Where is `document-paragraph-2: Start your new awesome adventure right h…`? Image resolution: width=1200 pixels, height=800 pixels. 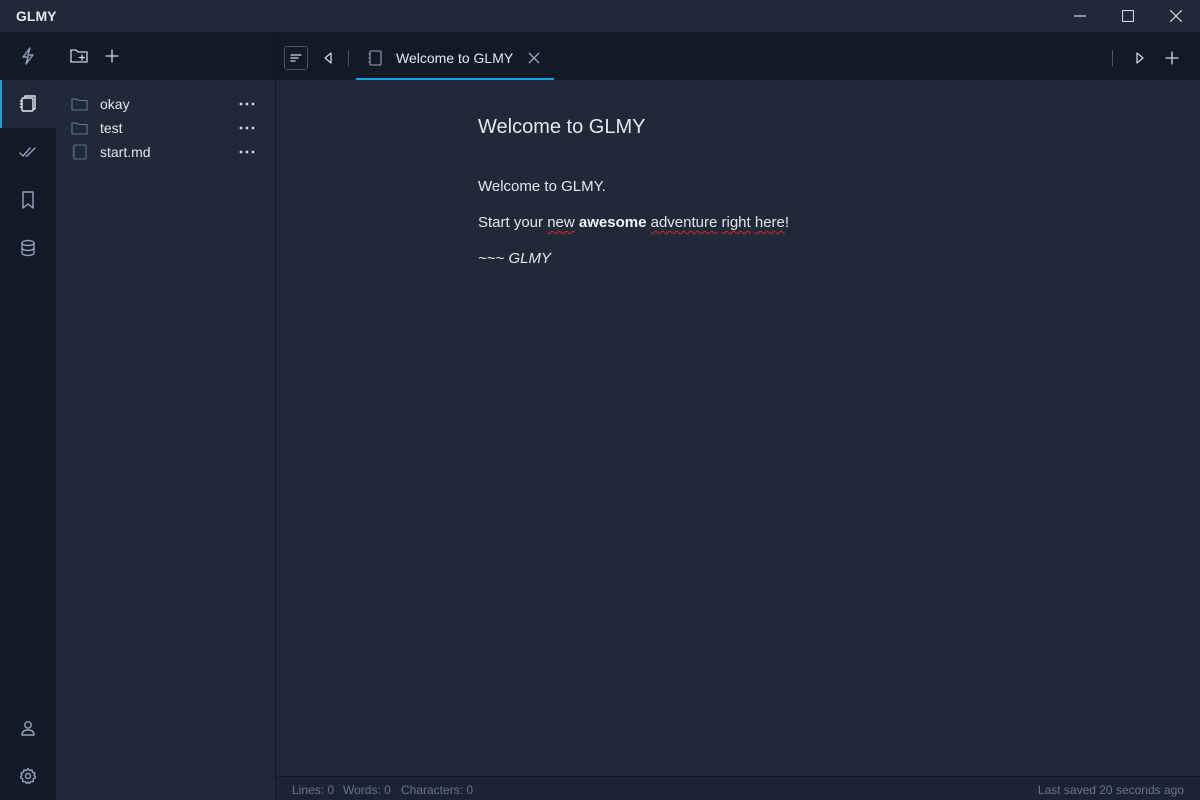
document-paragraph-2: Start your new awesome adventure right h… is located at coordinates (633, 222).